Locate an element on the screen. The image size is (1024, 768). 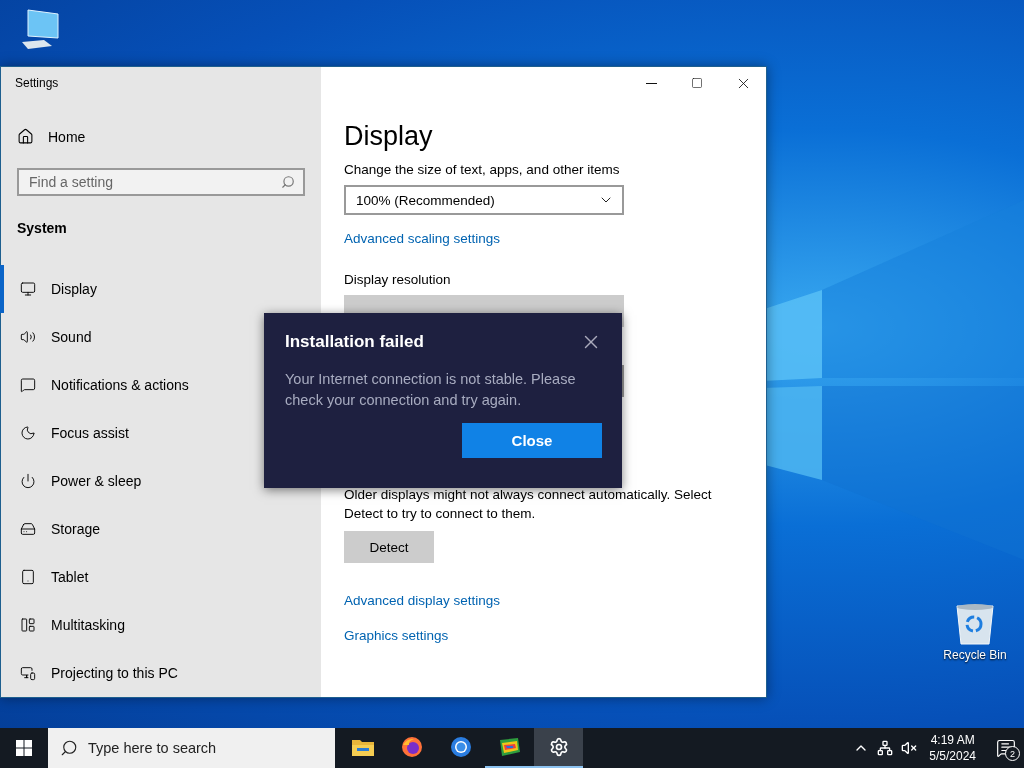
nav-item: Projecting to this PC is located at coordinates (160, 673).